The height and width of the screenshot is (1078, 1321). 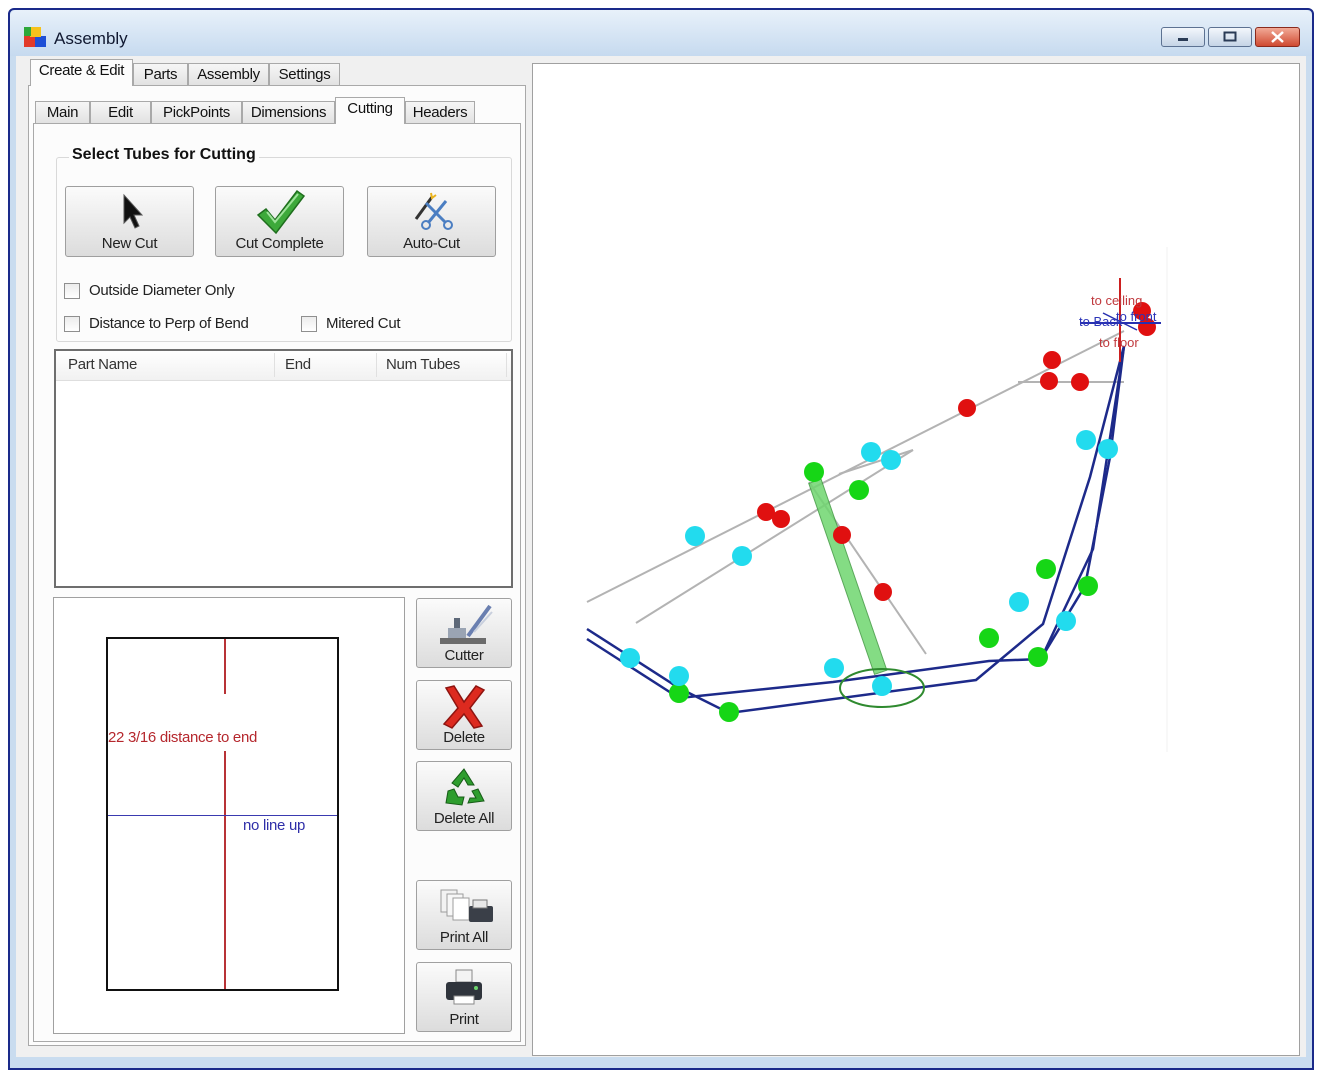 I want to click on cut-preview-panel: 22 3/16 distance to end no line up, so click(x=229, y=815).